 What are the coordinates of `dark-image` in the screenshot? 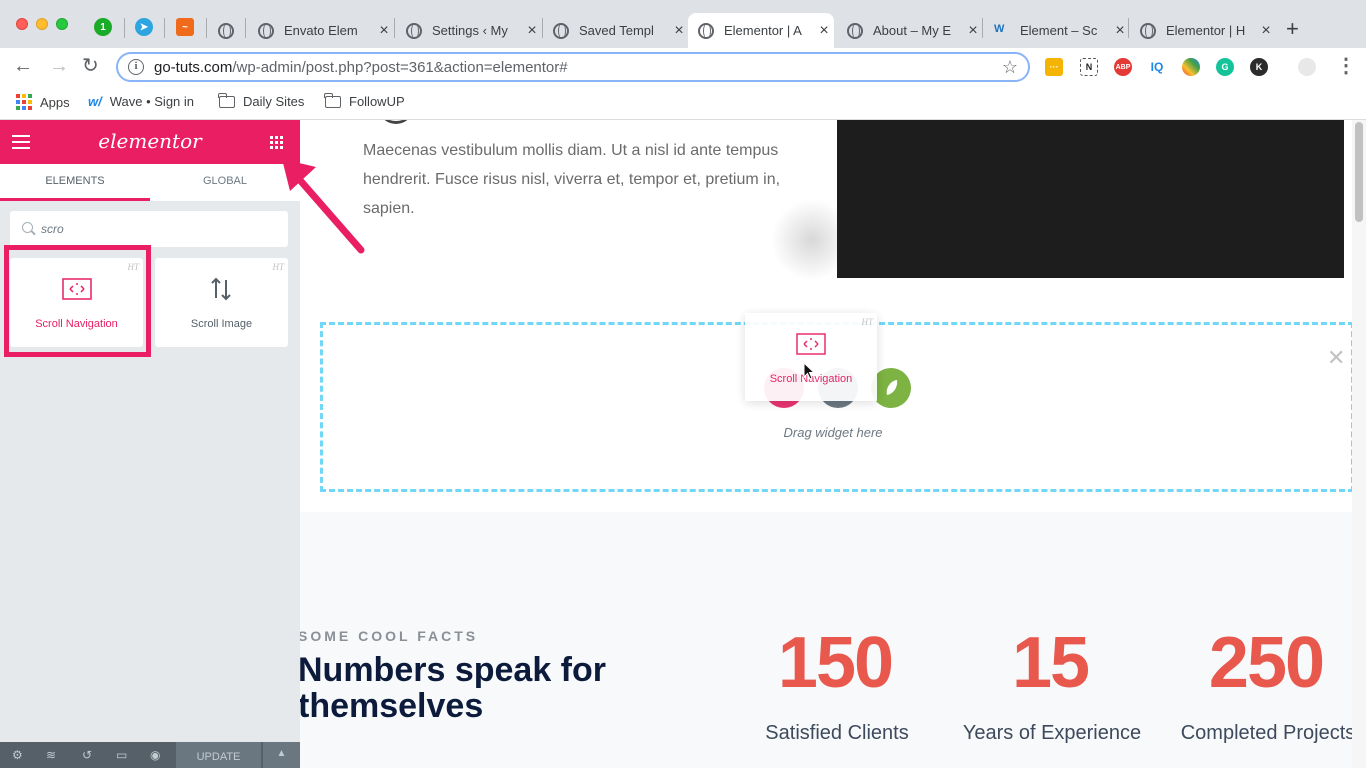 It's located at (1090, 199).